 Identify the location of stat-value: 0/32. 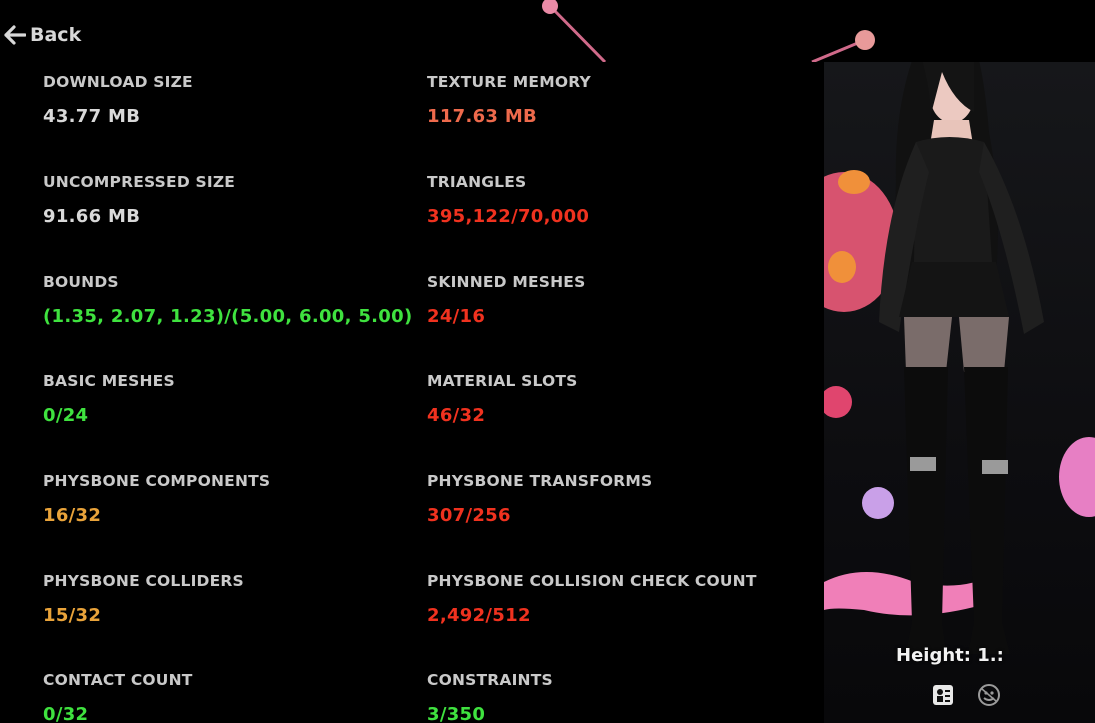
(66, 713).